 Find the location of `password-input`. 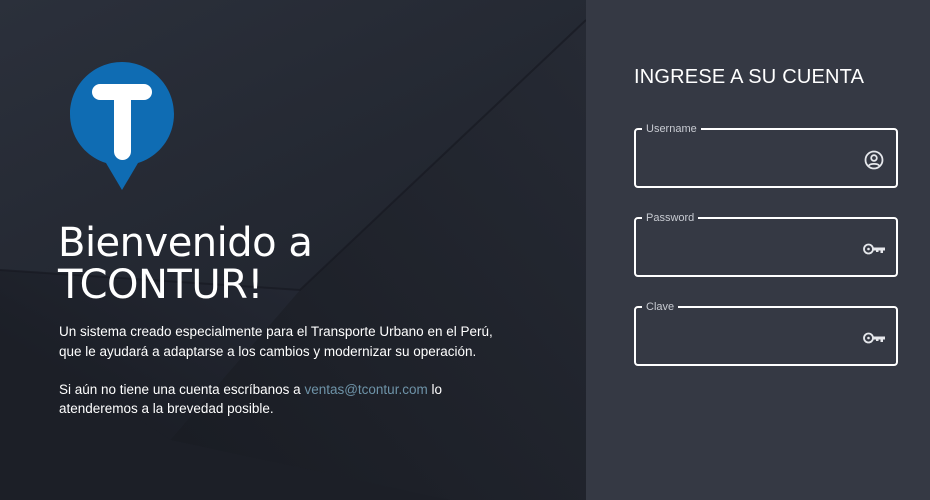

password-input is located at coordinates (751, 249).